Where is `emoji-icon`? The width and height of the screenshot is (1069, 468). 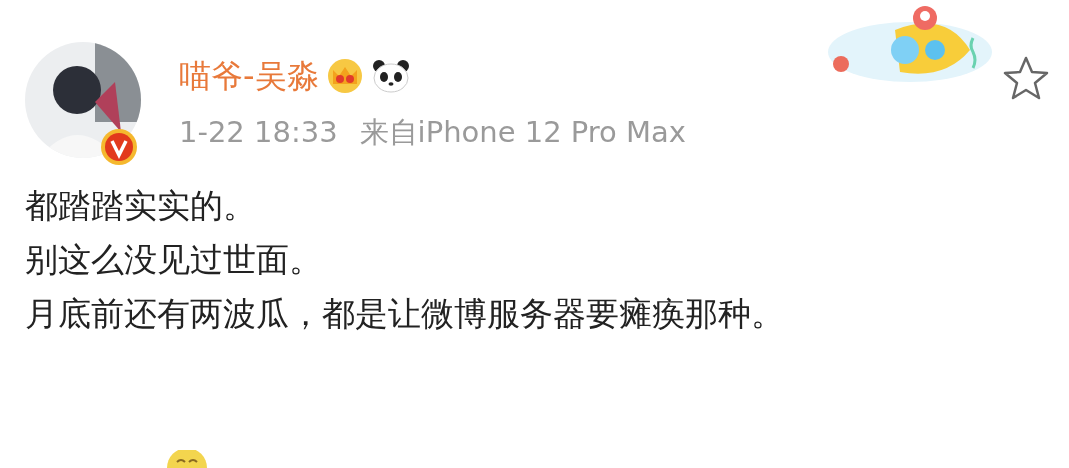
emoji-icon is located at coordinates (187, 459).